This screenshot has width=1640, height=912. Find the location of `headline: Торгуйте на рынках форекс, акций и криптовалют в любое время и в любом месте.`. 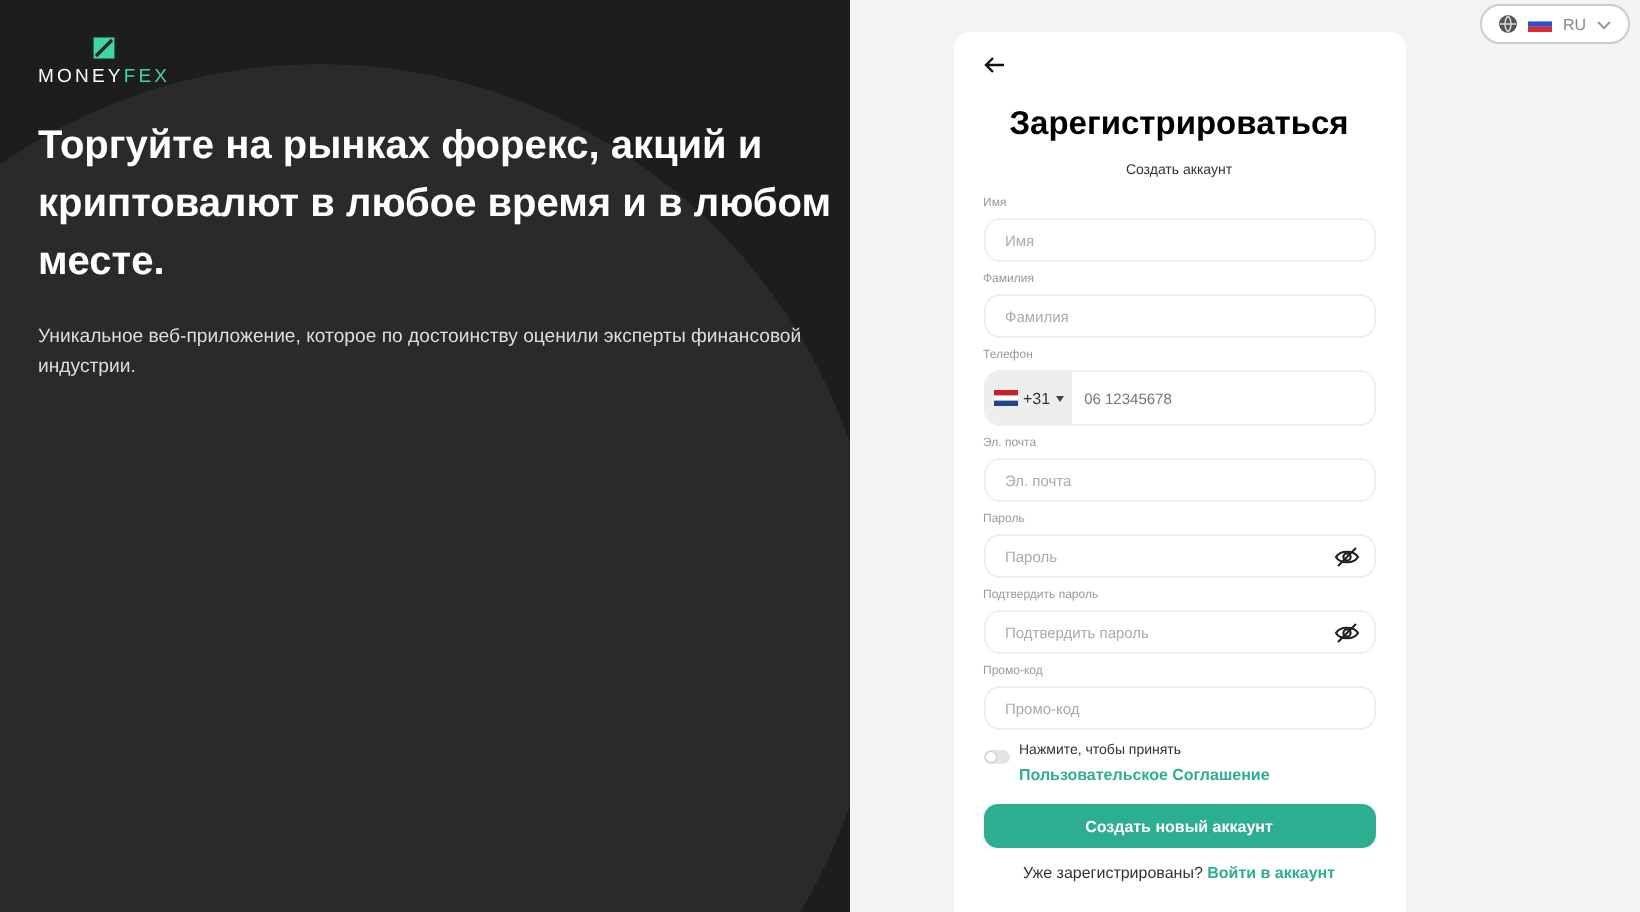

headline: Торгуйте на рынках форекс, акций и криптовалют в любое время и в любом месте. is located at coordinates (435, 205).